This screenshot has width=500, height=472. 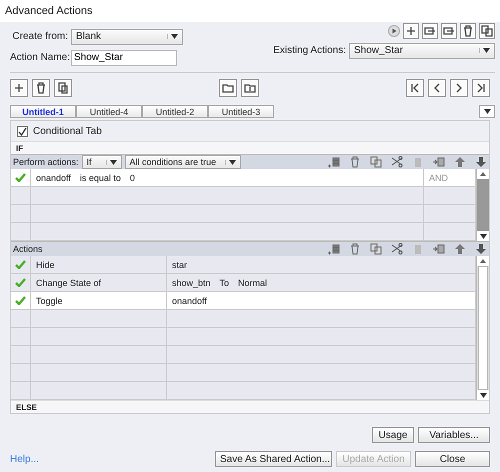 I want to click on last-icon, so click(x=481, y=88).